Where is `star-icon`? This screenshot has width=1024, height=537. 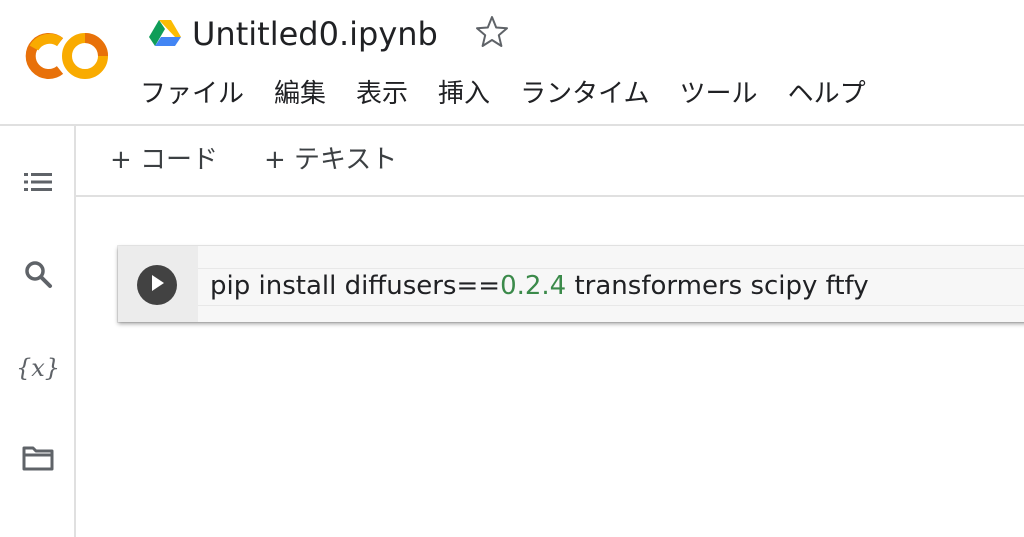 star-icon is located at coordinates (492, 32).